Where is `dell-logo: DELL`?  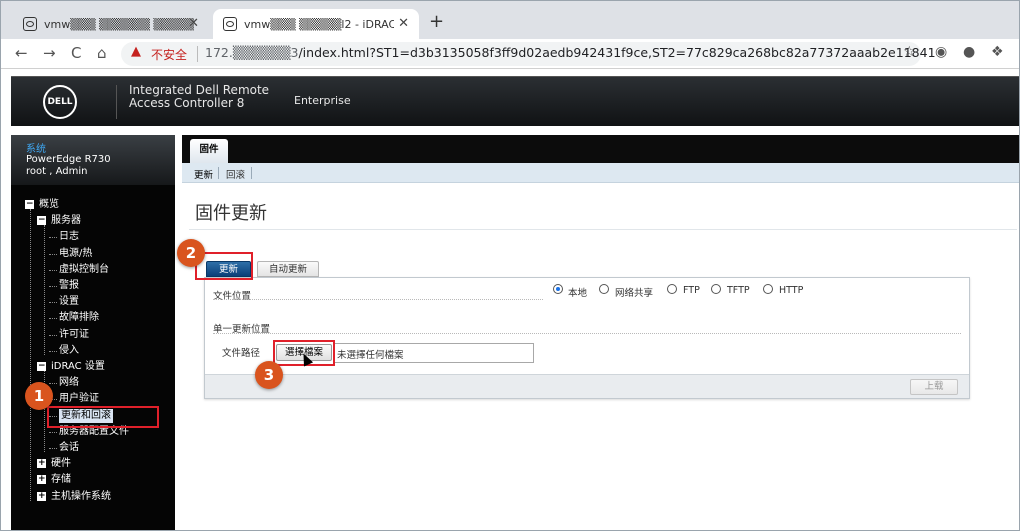 dell-logo: DELL is located at coordinates (60, 102).